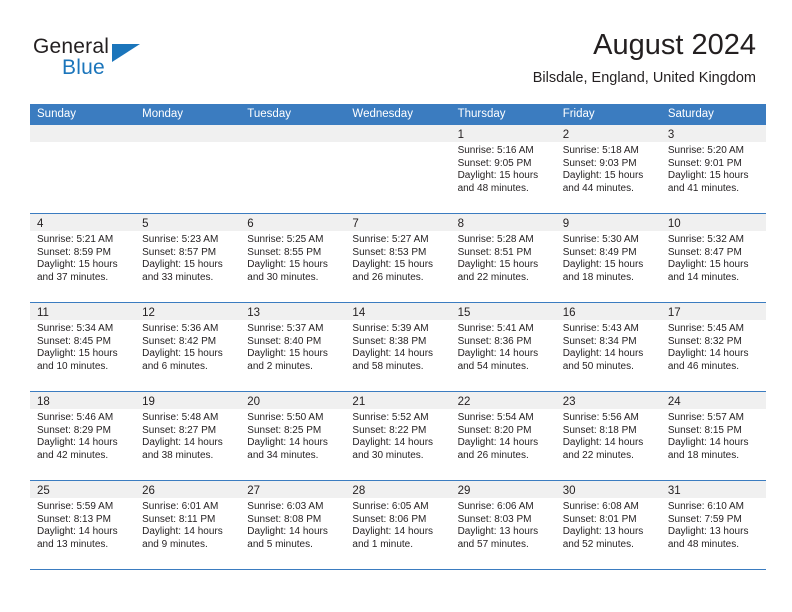 The width and height of the screenshot is (792, 612). What do you see at coordinates (599, 252) in the screenshot?
I see `sunset-text: Sunset: 8:49 PM` at bounding box center [599, 252].